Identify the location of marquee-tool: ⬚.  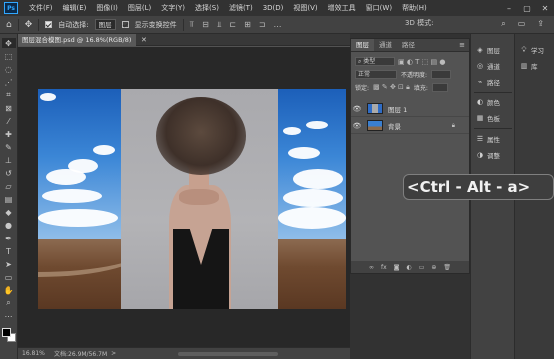
(9, 56).